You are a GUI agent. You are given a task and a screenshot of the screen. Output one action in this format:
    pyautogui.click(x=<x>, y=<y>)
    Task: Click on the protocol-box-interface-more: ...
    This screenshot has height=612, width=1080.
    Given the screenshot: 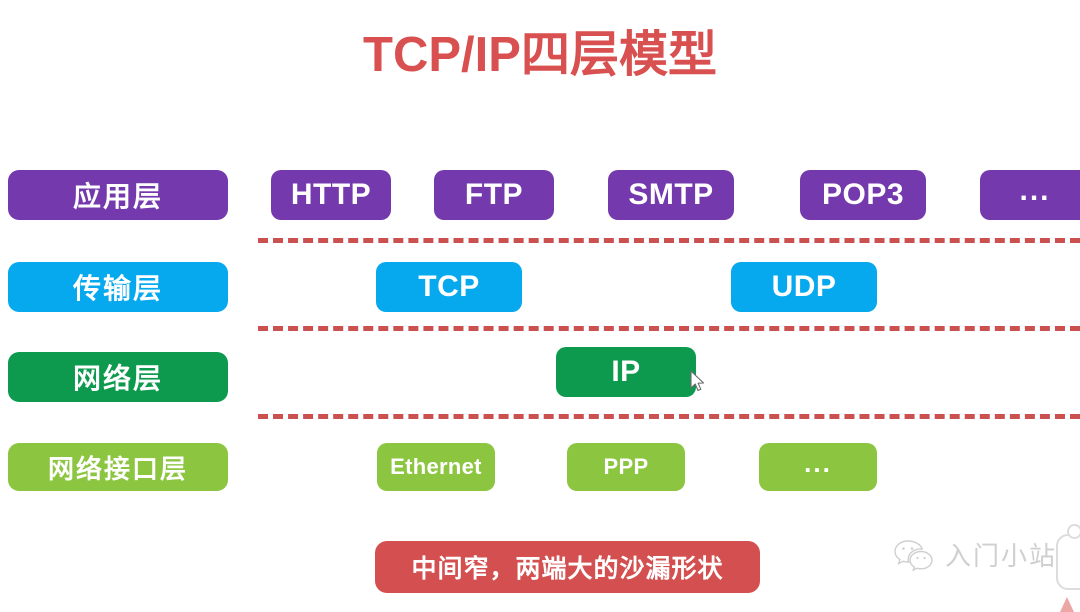 What is the action you would take?
    pyautogui.click(x=818, y=467)
    